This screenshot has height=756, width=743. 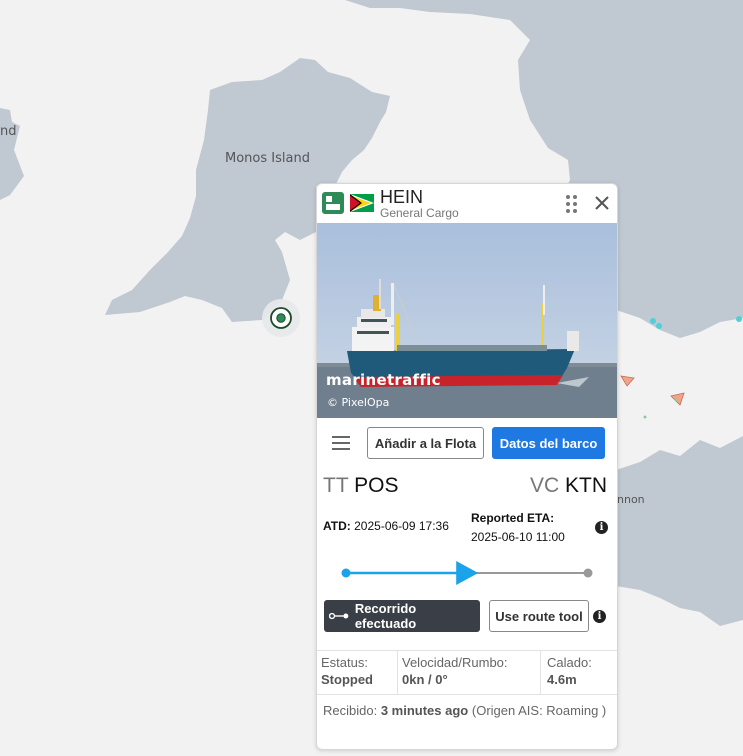 I want to click on vessel-type: General Cargo, so click(x=419, y=213).